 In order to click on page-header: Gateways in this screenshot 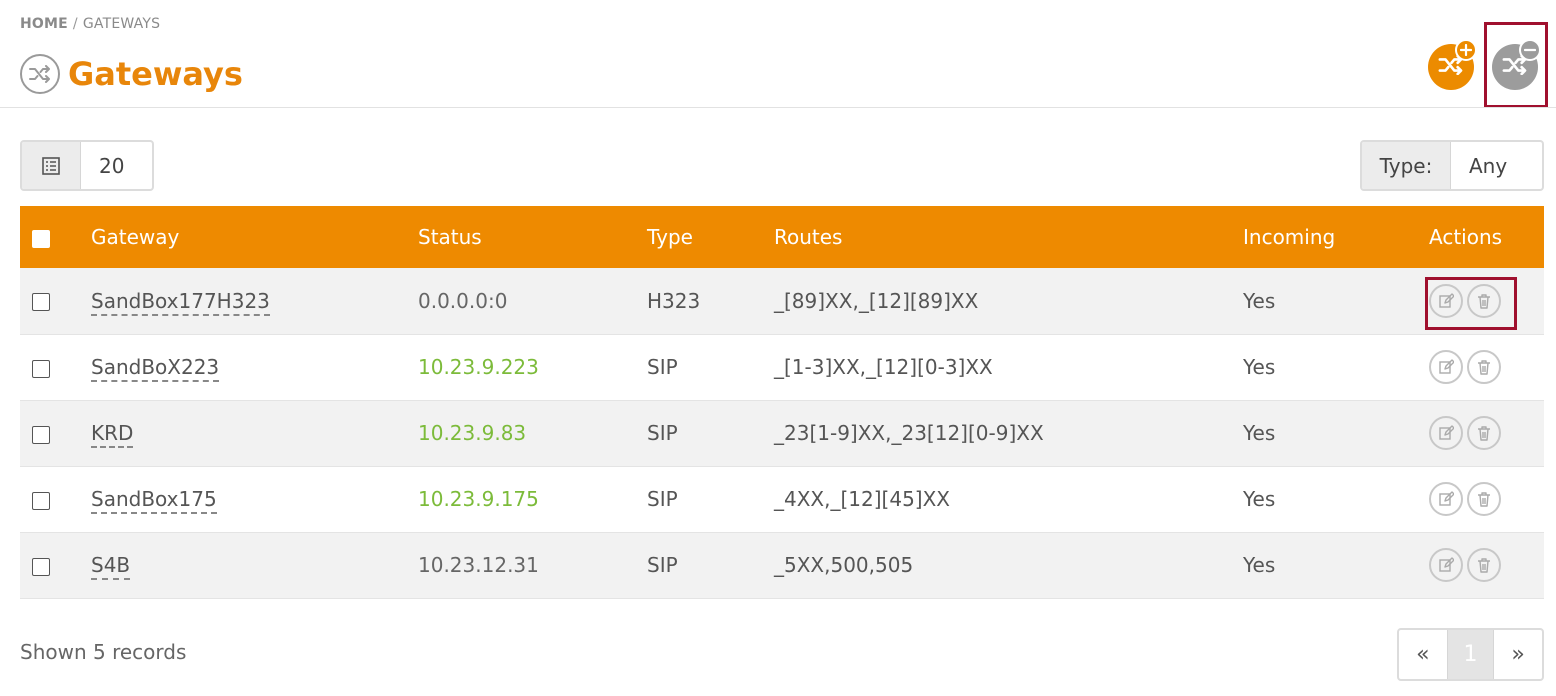, I will do `click(131, 74)`.